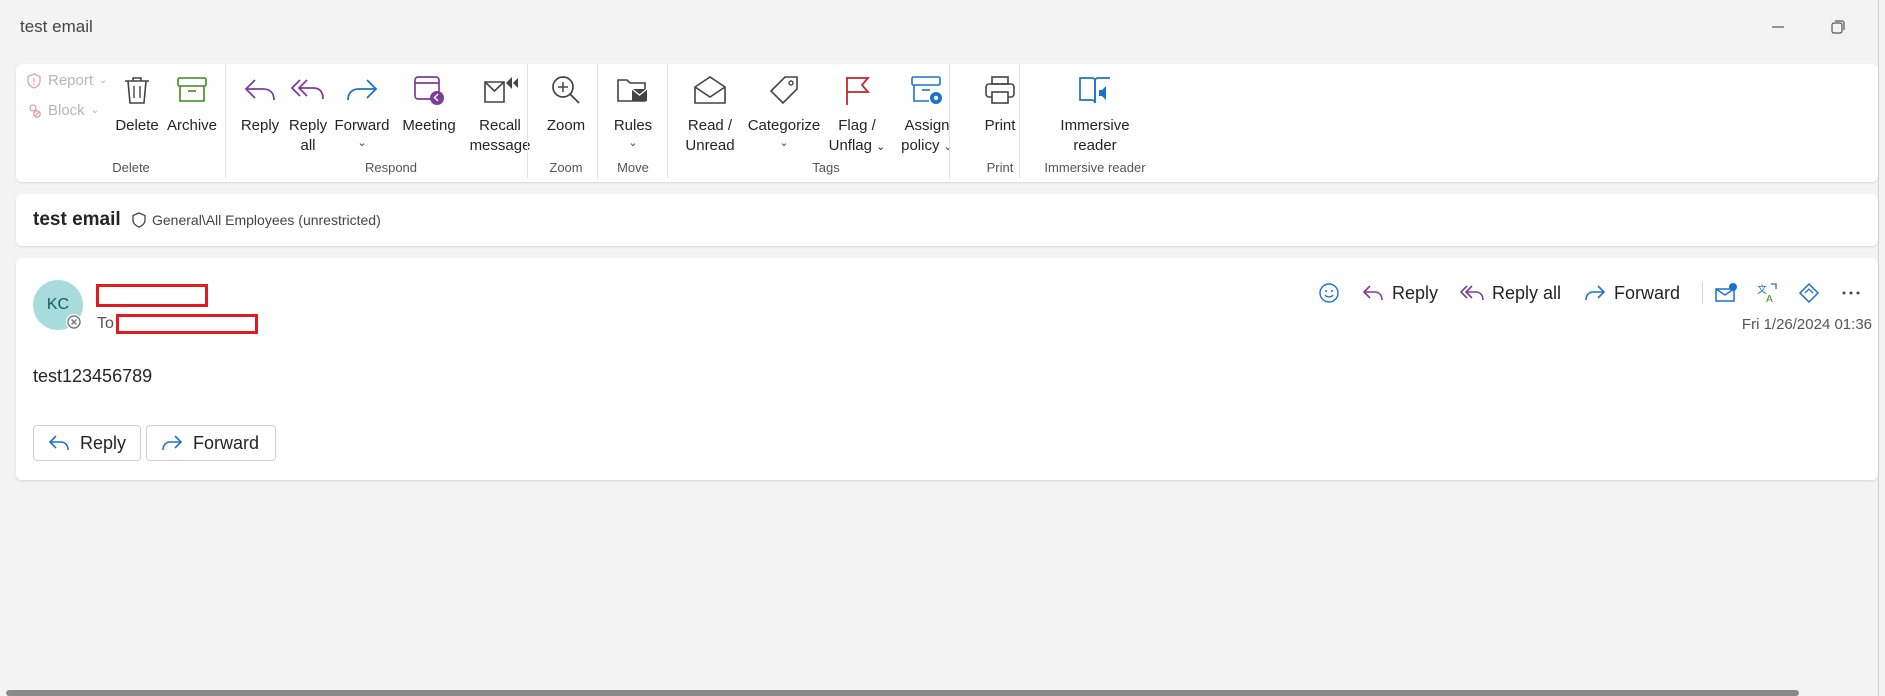  I want to click on rules-label: Rules, so click(633, 125).